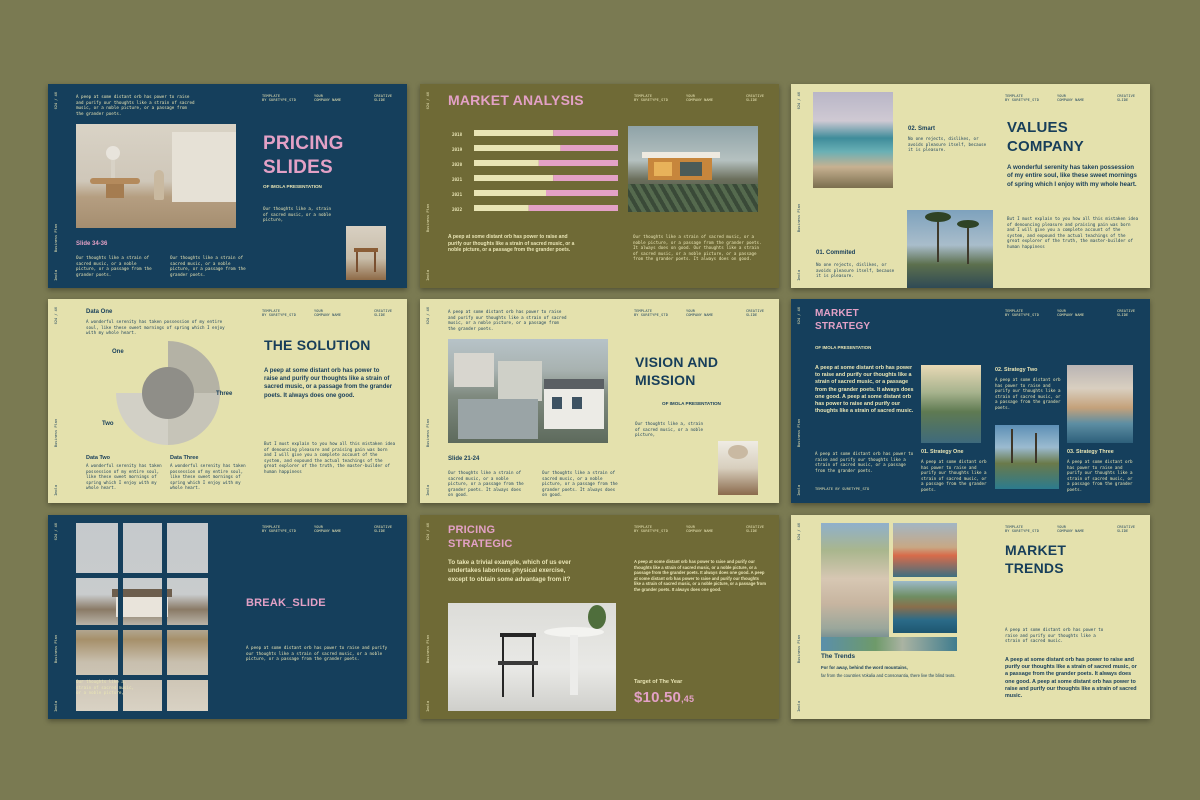  Describe the element at coordinates (738, 468) in the screenshot. I see `interior-detail-photo` at that location.